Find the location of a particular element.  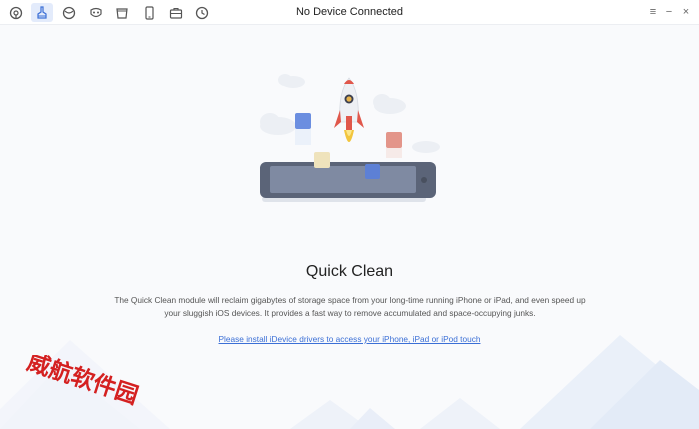

menu-icon: ≡ is located at coordinates (653, 12).